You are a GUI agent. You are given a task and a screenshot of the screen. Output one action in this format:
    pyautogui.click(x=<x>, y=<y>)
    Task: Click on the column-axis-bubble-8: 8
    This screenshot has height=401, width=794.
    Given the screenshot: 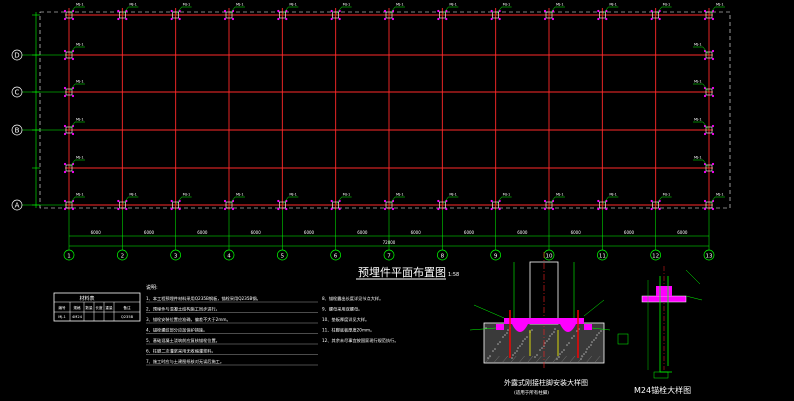 What is the action you would take?
    pyautogui.click(x=442, y=255)
    